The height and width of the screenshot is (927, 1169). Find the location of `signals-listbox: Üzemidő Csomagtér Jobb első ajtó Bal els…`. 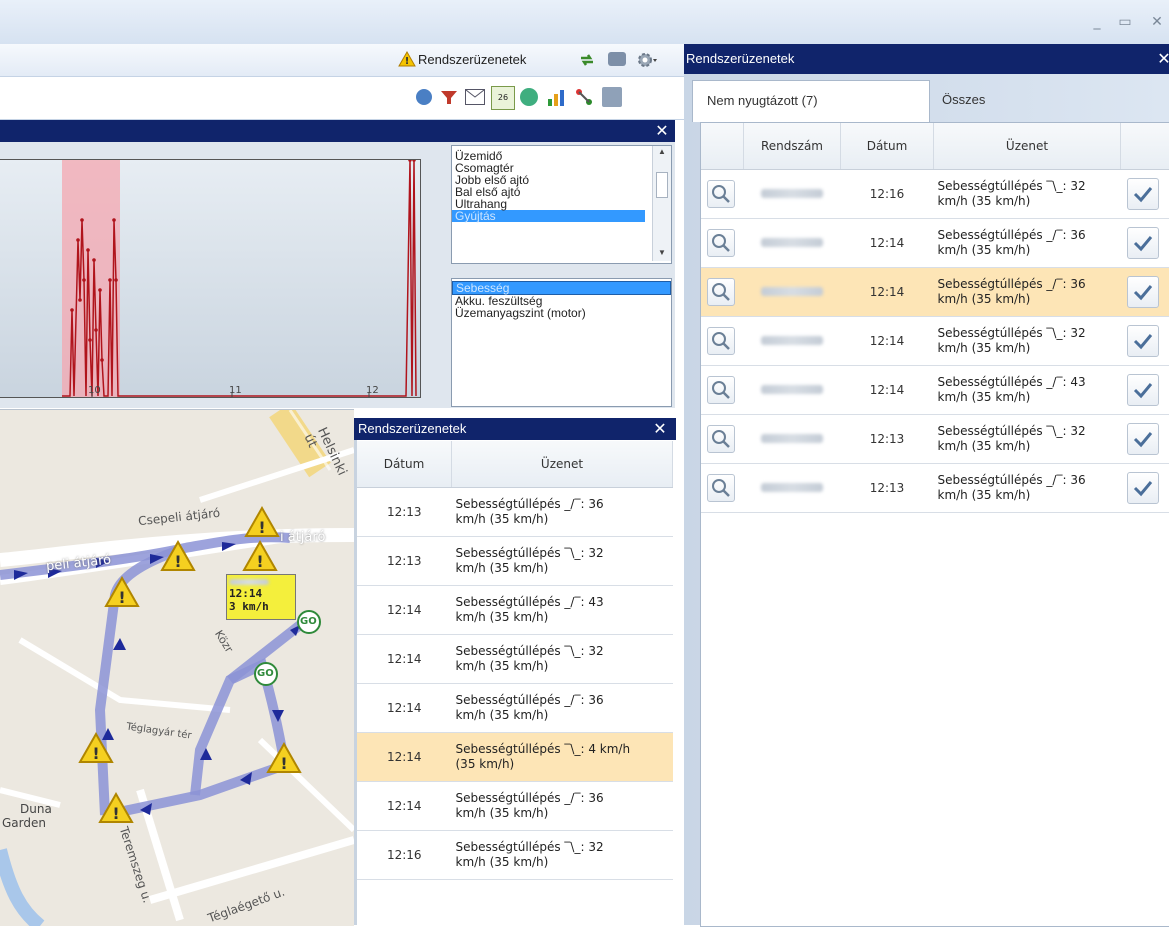

signals-listbox: Üzemidő Csomagtér Jobb első ajtó Bal els… is located at coordinates (561, 204).